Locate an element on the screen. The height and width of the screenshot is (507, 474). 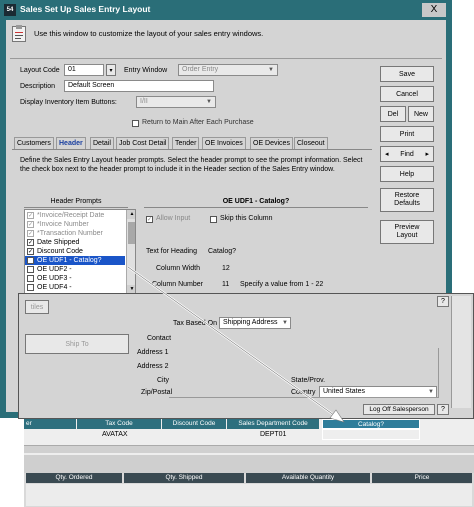
list-item: OE UDF3 - is located at coordinates (75, 278).